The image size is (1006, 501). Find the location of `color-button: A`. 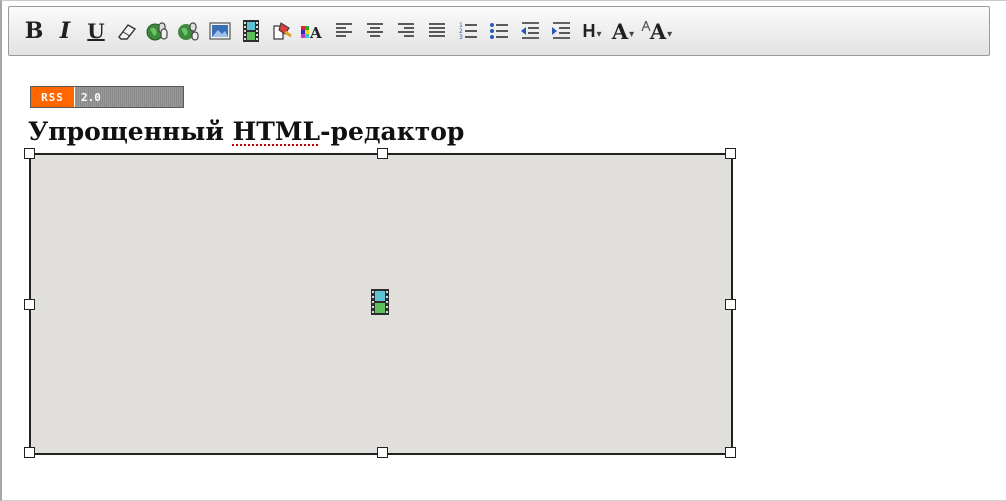

color-button: A is located at coordinates (313, 31).